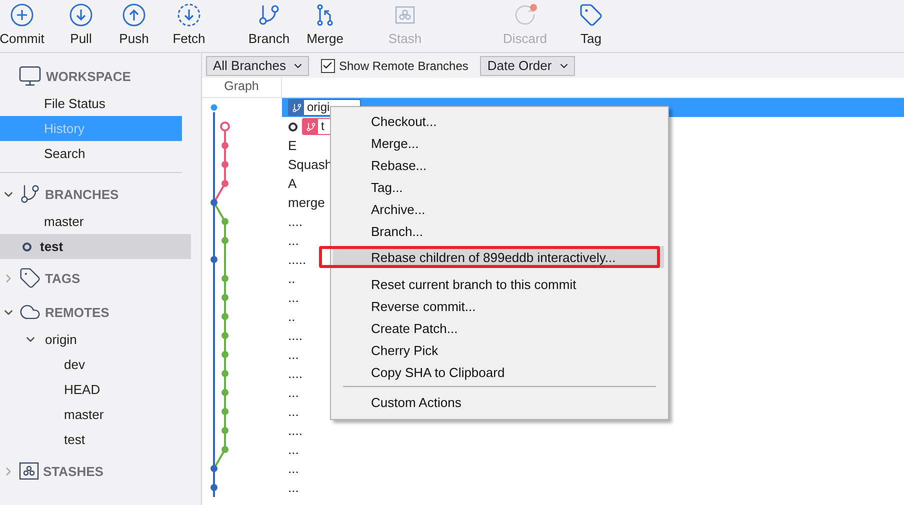 This screenshot has width=904, height=505. What do you see at coordinates (73, 471) in the screenshot?
I see `section-title: STASHES` at bounding box center [73, 471].